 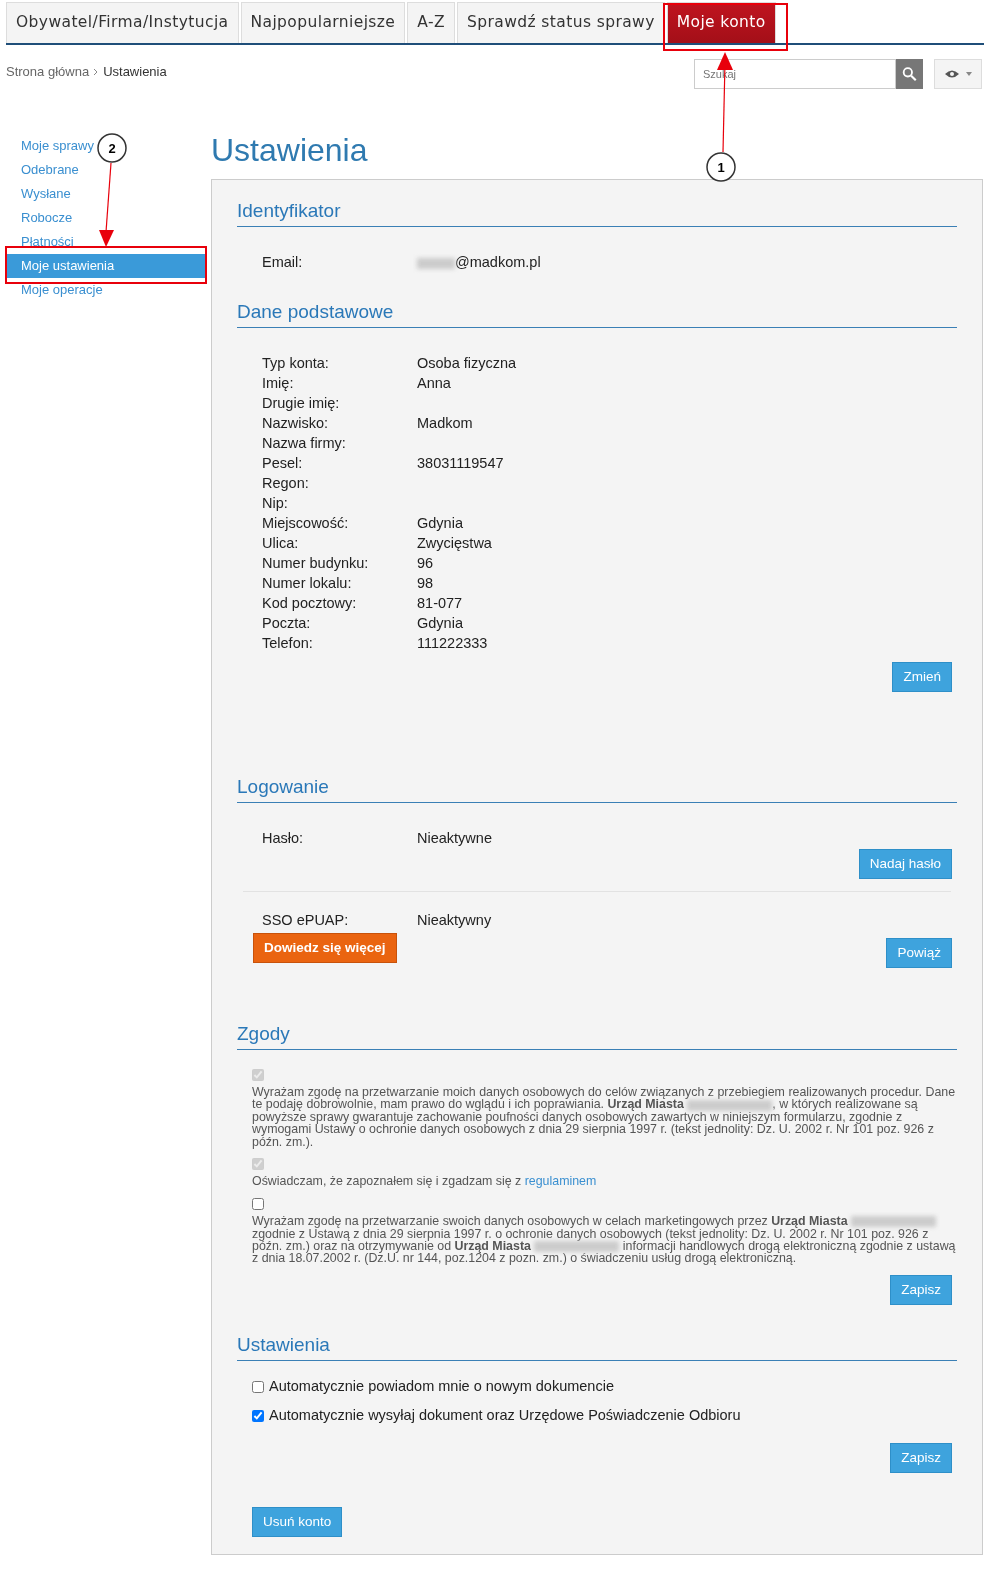 I want to click on field-value: Nieaktywny, so click(x=455, y=920).